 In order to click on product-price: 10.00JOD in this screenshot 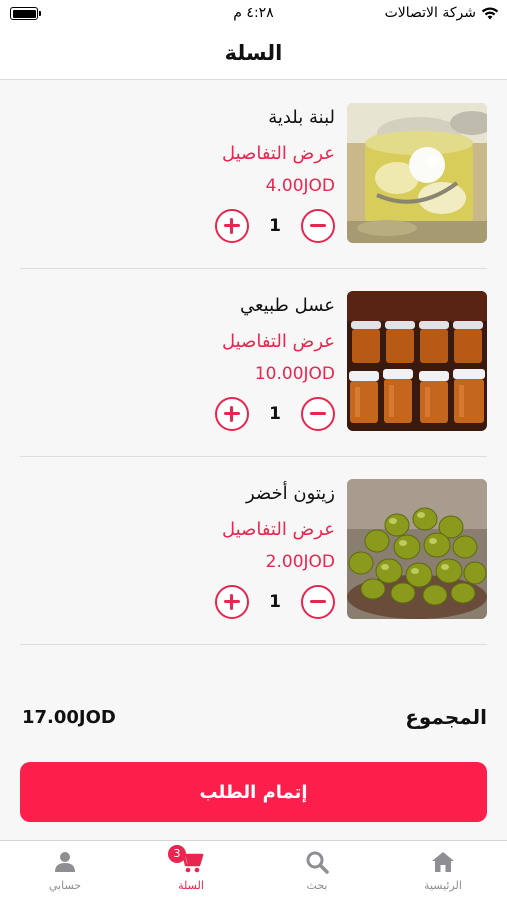, I will do `click(294, 374)`.